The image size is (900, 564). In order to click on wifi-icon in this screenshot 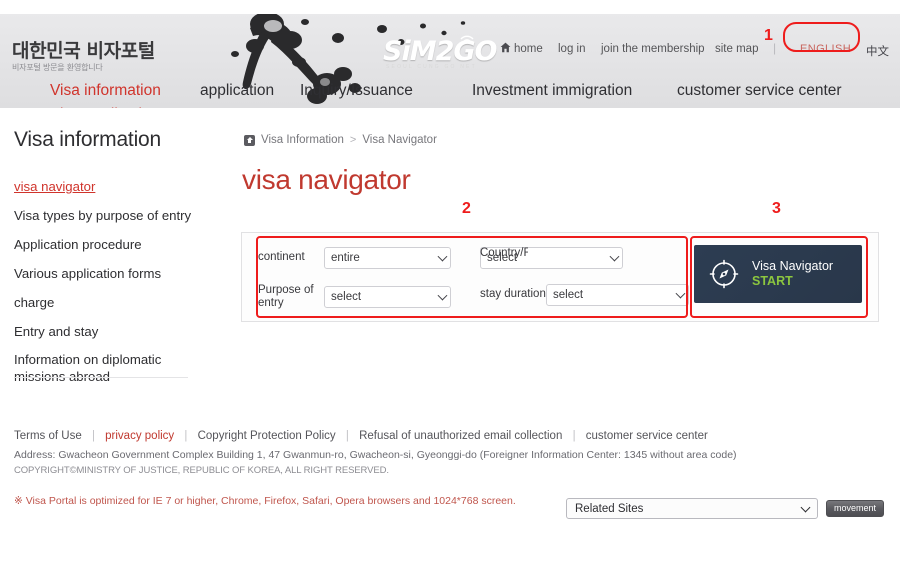, I will do `click(467, 38)`.